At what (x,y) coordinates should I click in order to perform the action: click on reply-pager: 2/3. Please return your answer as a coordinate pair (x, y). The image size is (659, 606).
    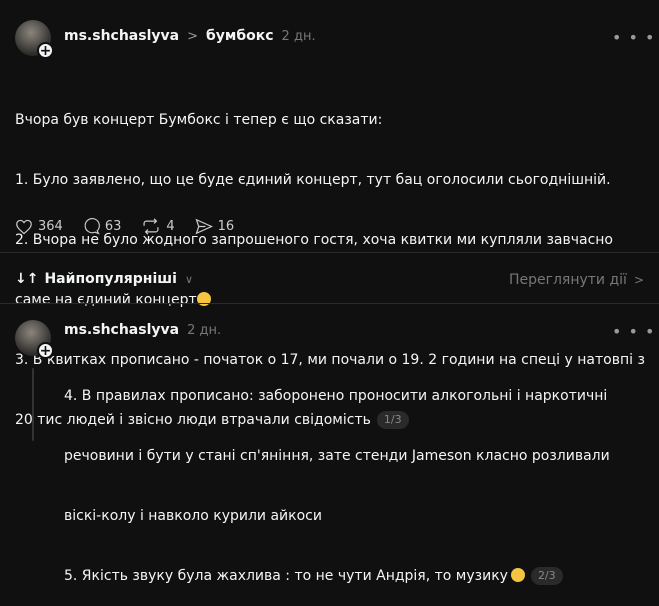
    Looking at the image, I should click on (546, 576).